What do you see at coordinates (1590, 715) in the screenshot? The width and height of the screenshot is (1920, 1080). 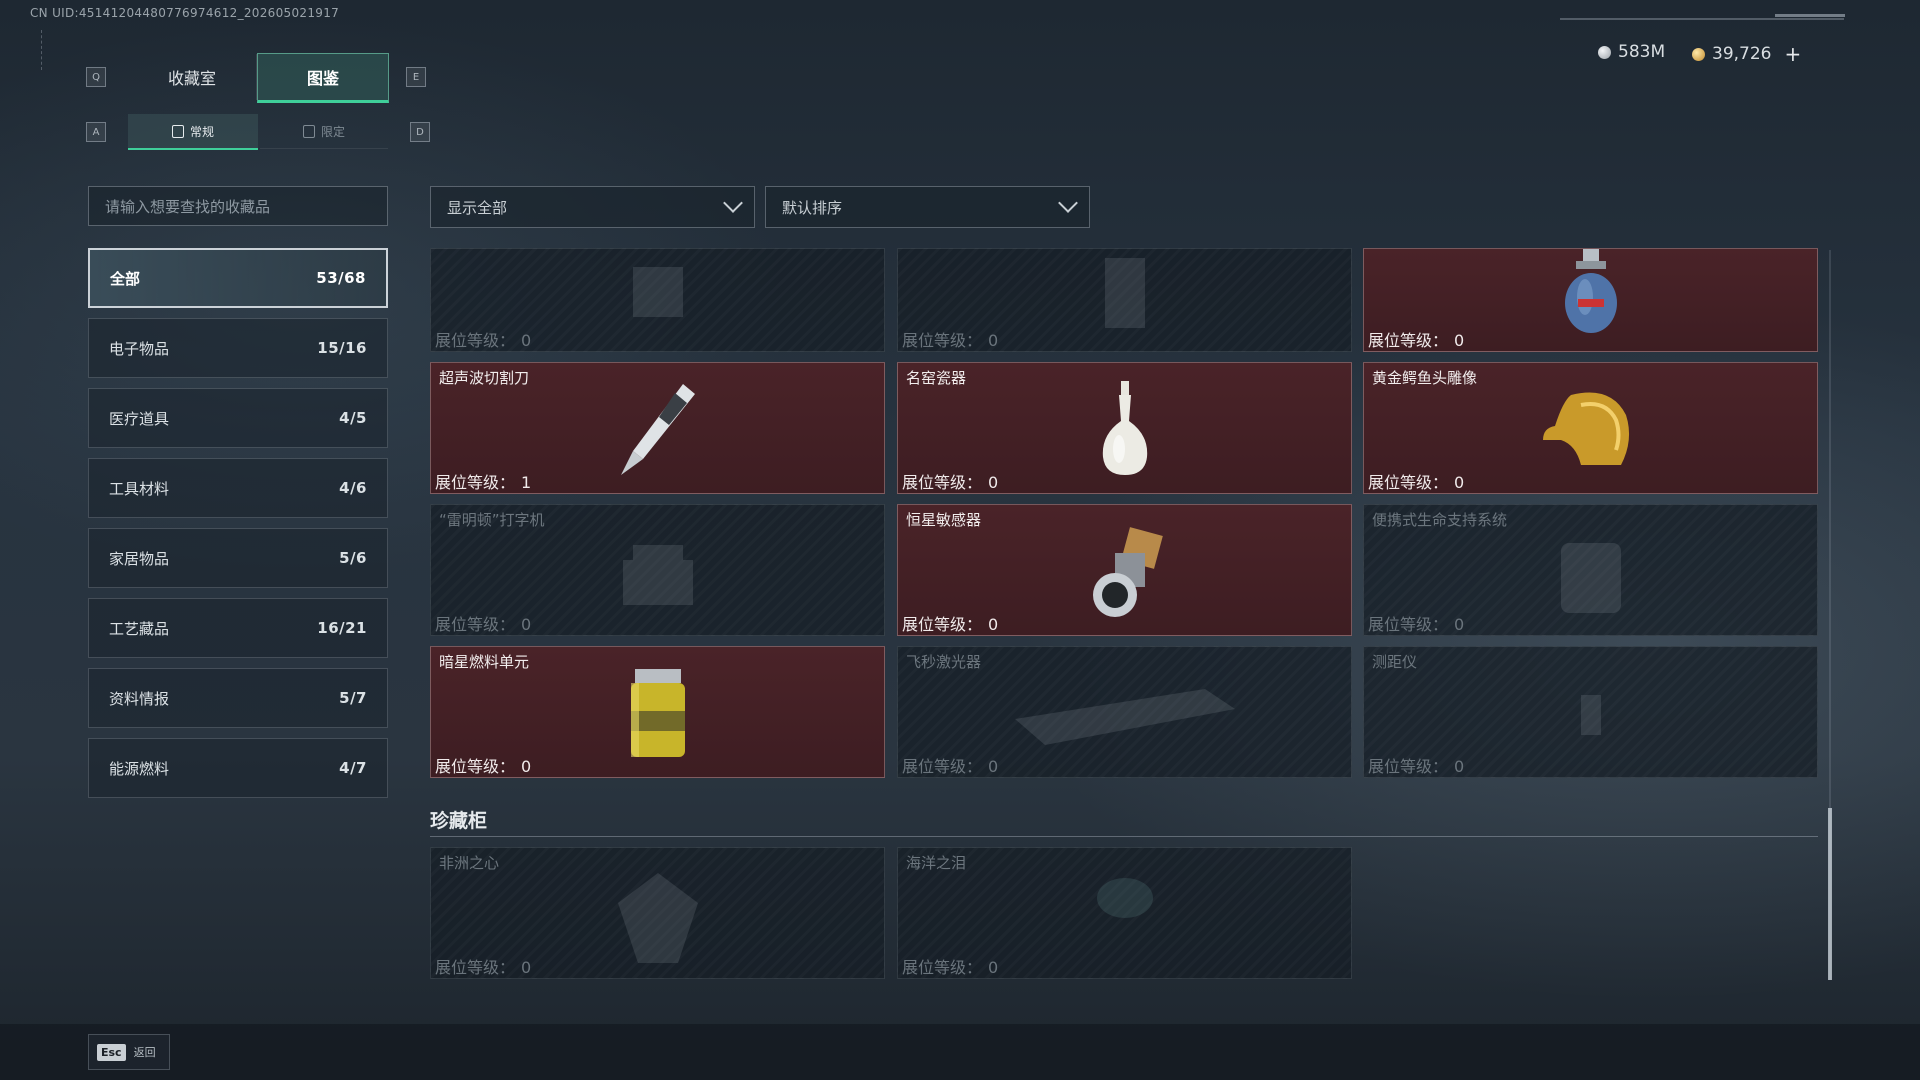 I see `rangefinder-icon` at bounding box center [1590, 715].